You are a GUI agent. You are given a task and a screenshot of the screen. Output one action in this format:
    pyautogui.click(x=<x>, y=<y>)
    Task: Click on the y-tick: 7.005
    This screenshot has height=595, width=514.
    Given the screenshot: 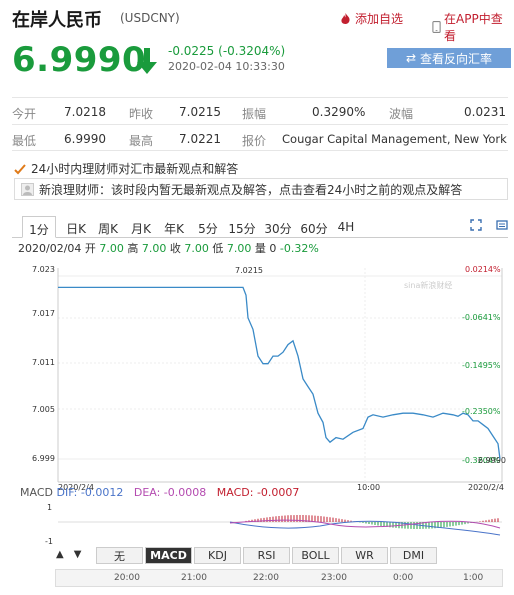 What is the action you would take?
    pyautogui.click(x=43, y=409)
    